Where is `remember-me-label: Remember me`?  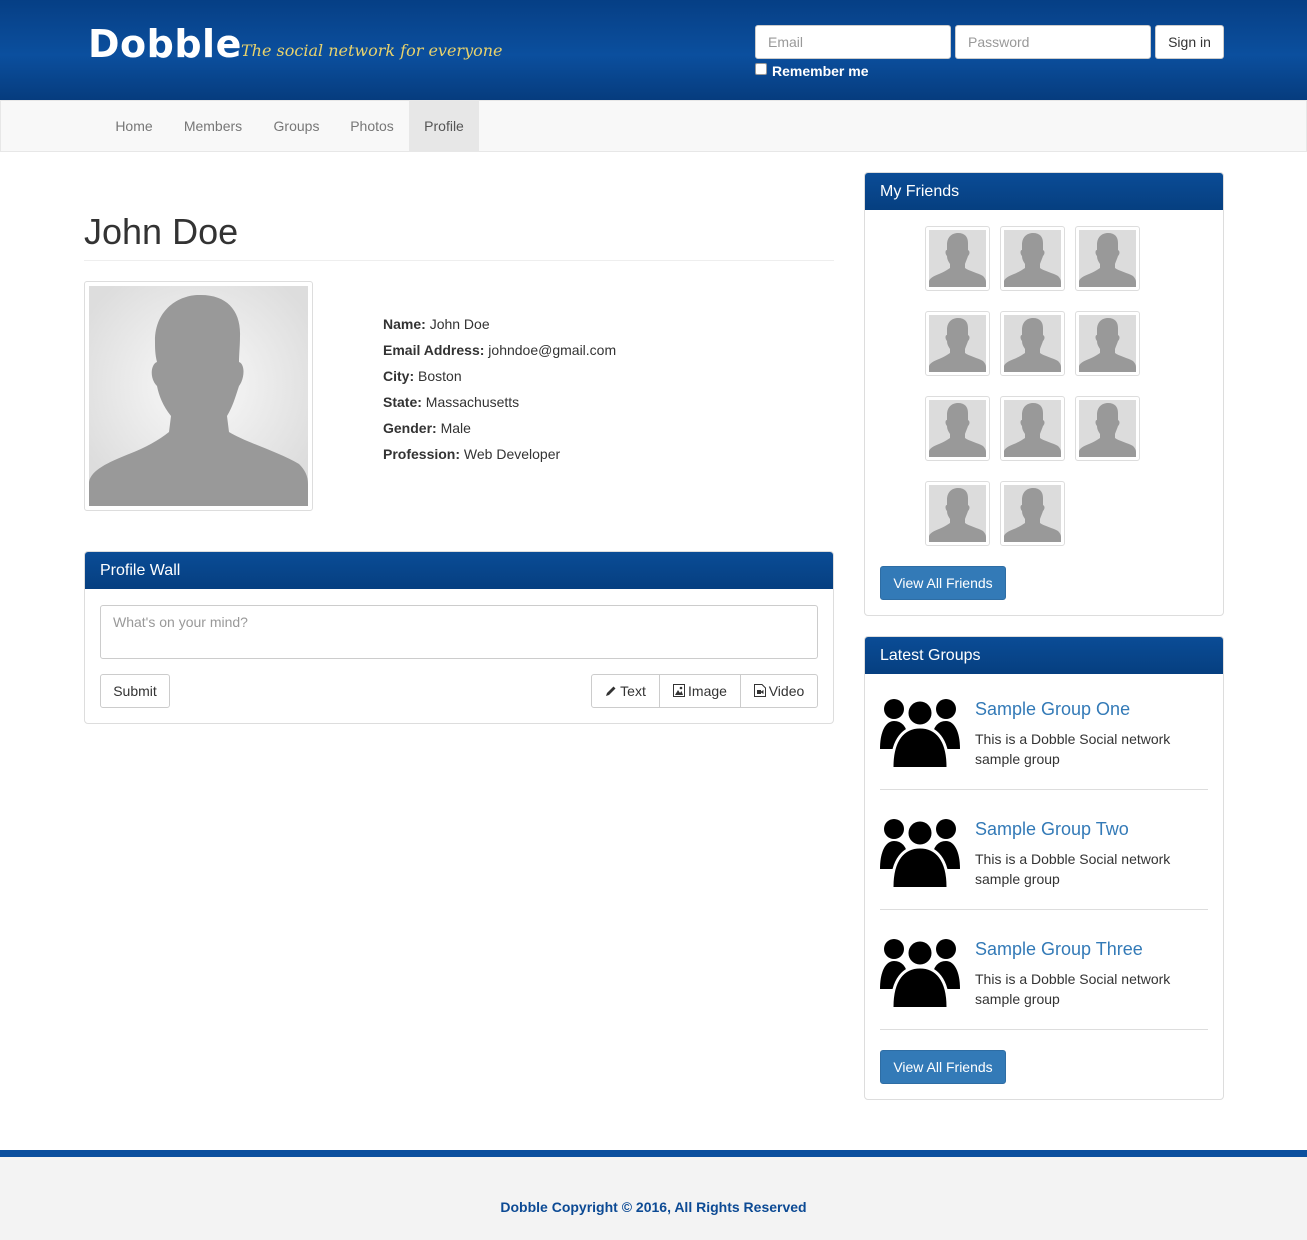 remember-me-label: Remember me is located at coordinates (820, 71).